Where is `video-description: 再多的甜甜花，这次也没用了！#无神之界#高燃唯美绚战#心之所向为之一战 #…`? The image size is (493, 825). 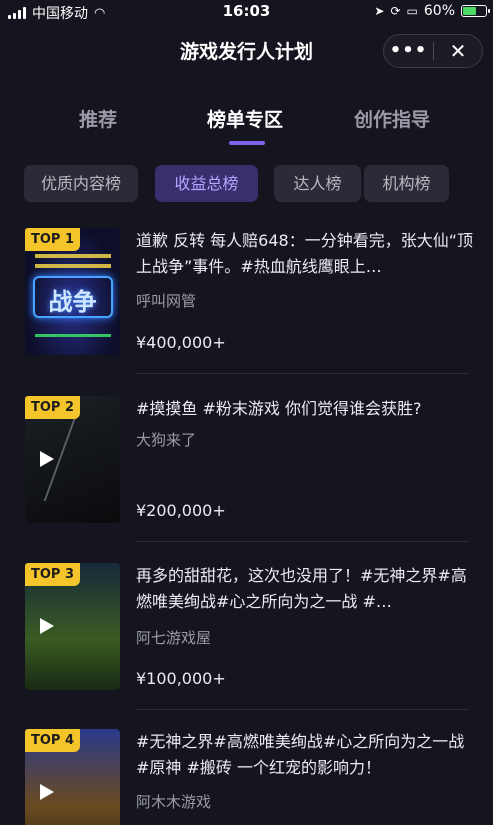
video-description: 再多的甜甜花，这次也没用了！#无神之界#高燃唯美绚战#心之所向为之一战 #… is located at coordinates (306, 589).